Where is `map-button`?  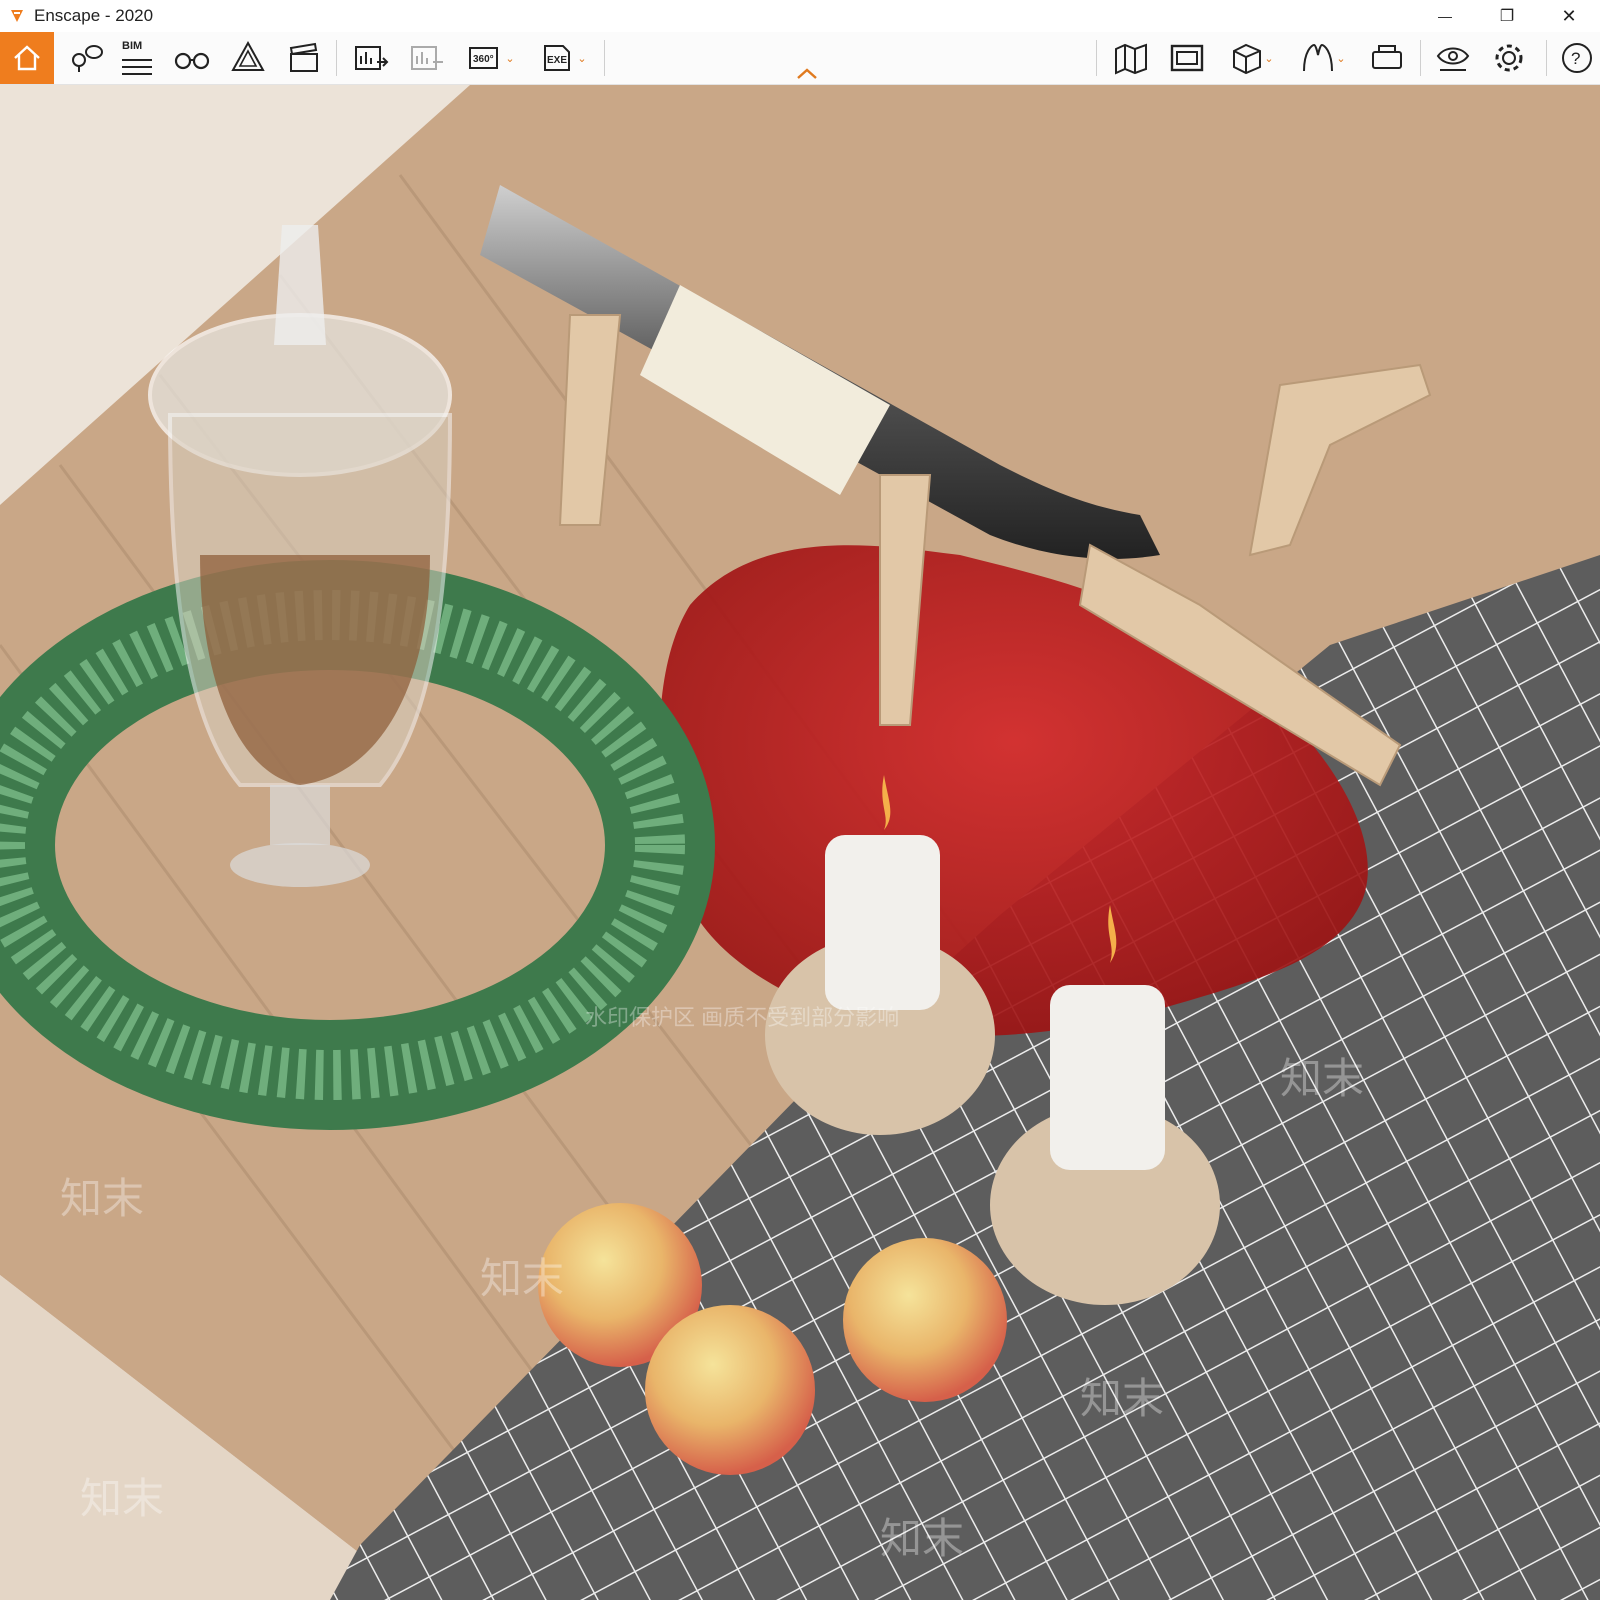
map-button is located at coordinates (1131, 58).